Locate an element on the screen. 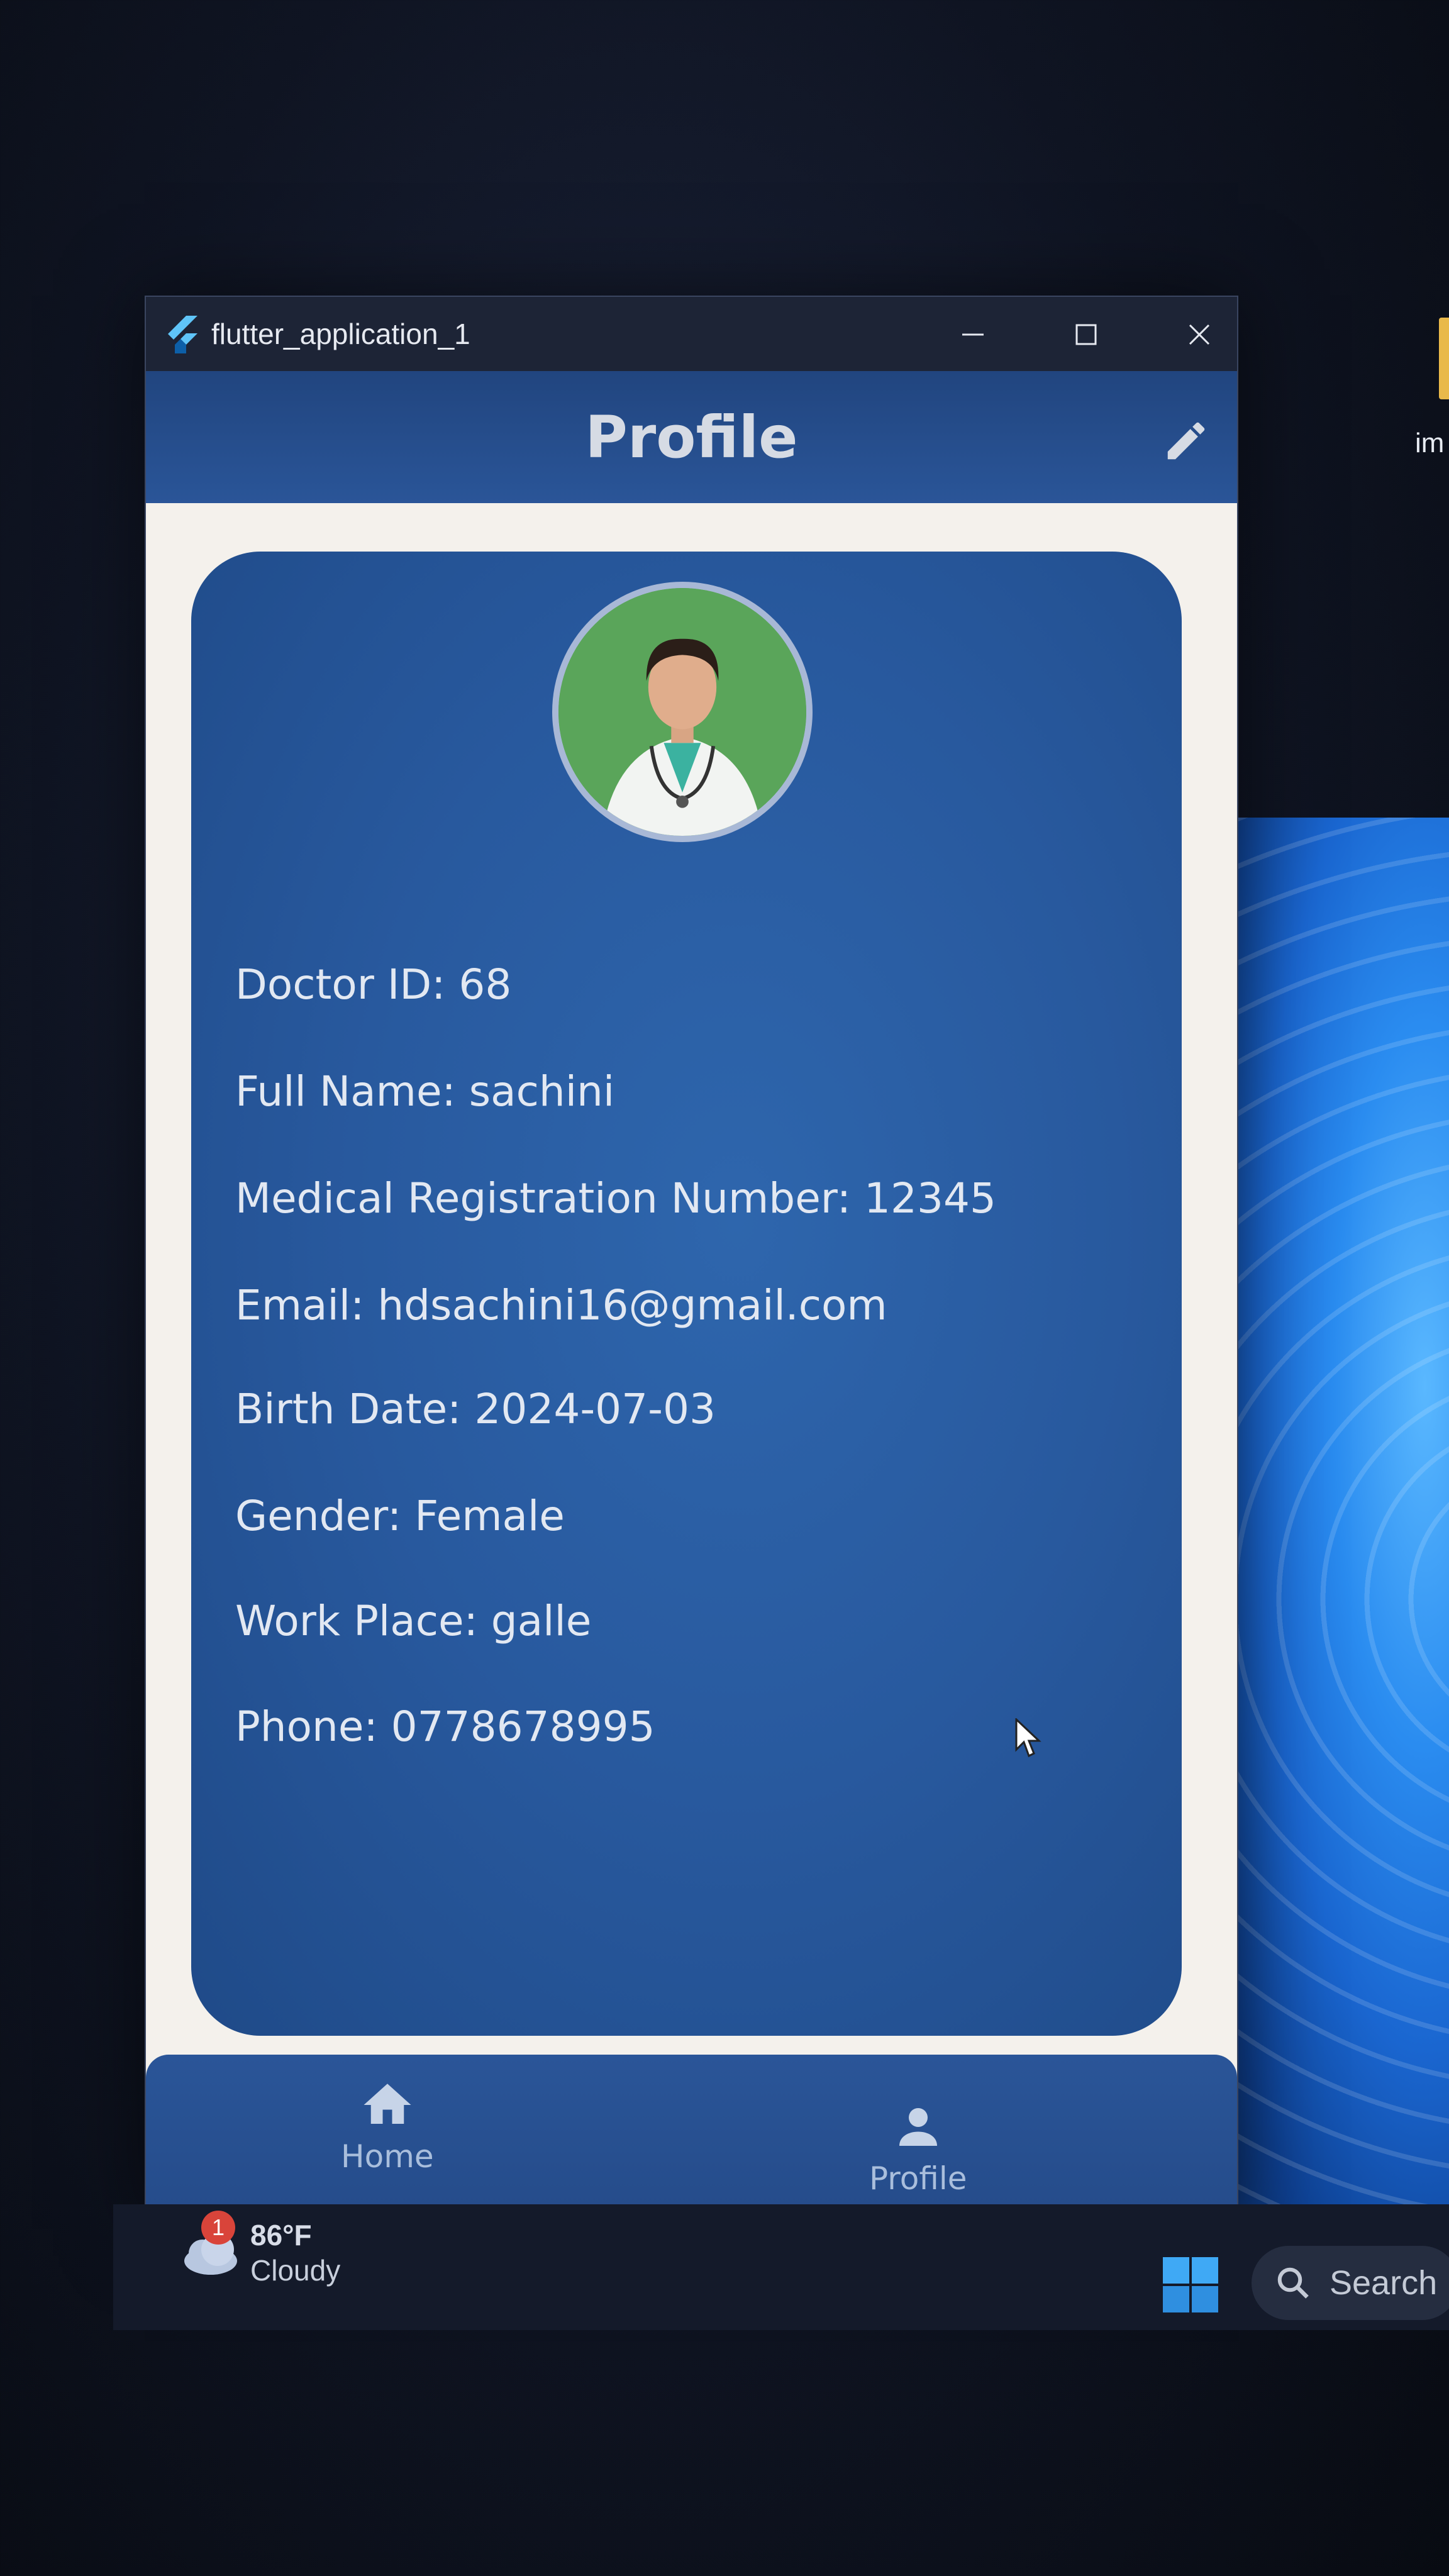 The image size is (1449, 2576). weather-condition: Cloudy is located at coordinates (295, 2270).